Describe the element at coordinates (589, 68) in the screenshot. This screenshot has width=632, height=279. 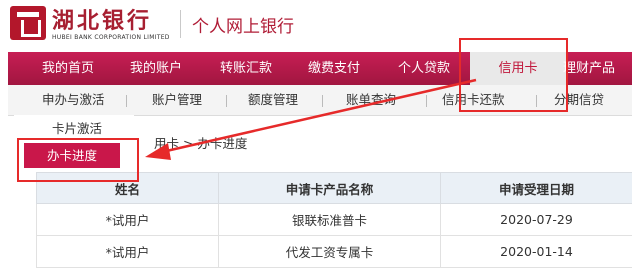
I see `nav-item-wealth: 理财产品` at that location.